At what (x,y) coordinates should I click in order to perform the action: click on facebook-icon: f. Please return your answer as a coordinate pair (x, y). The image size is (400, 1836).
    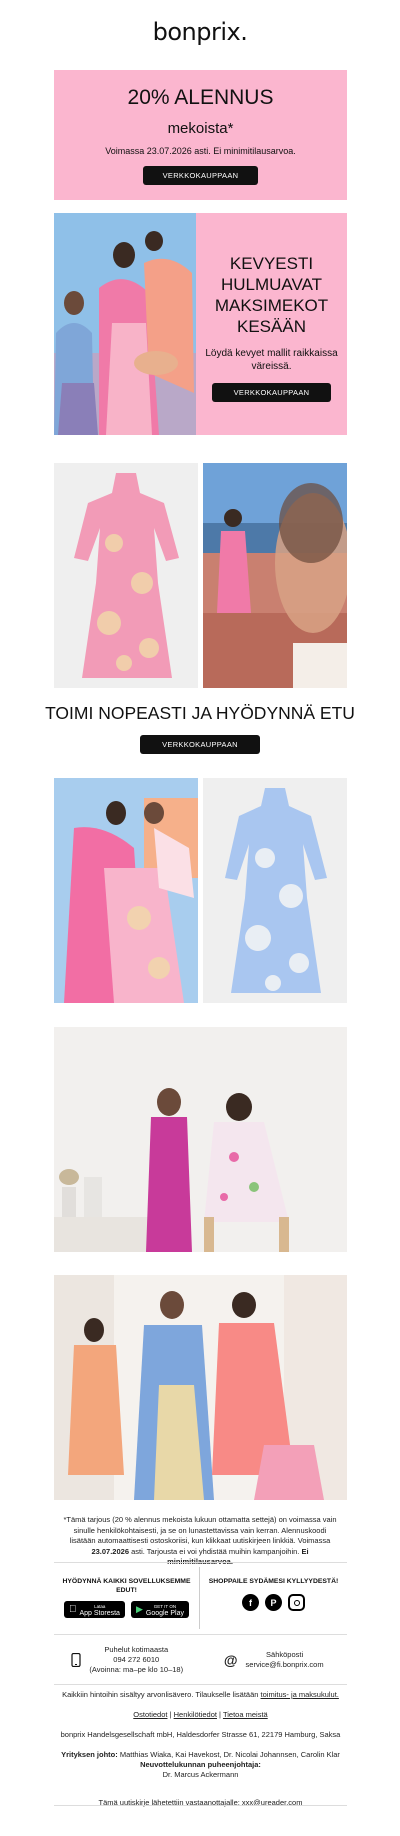
    Looking at the image, I should click on (250, 1602).